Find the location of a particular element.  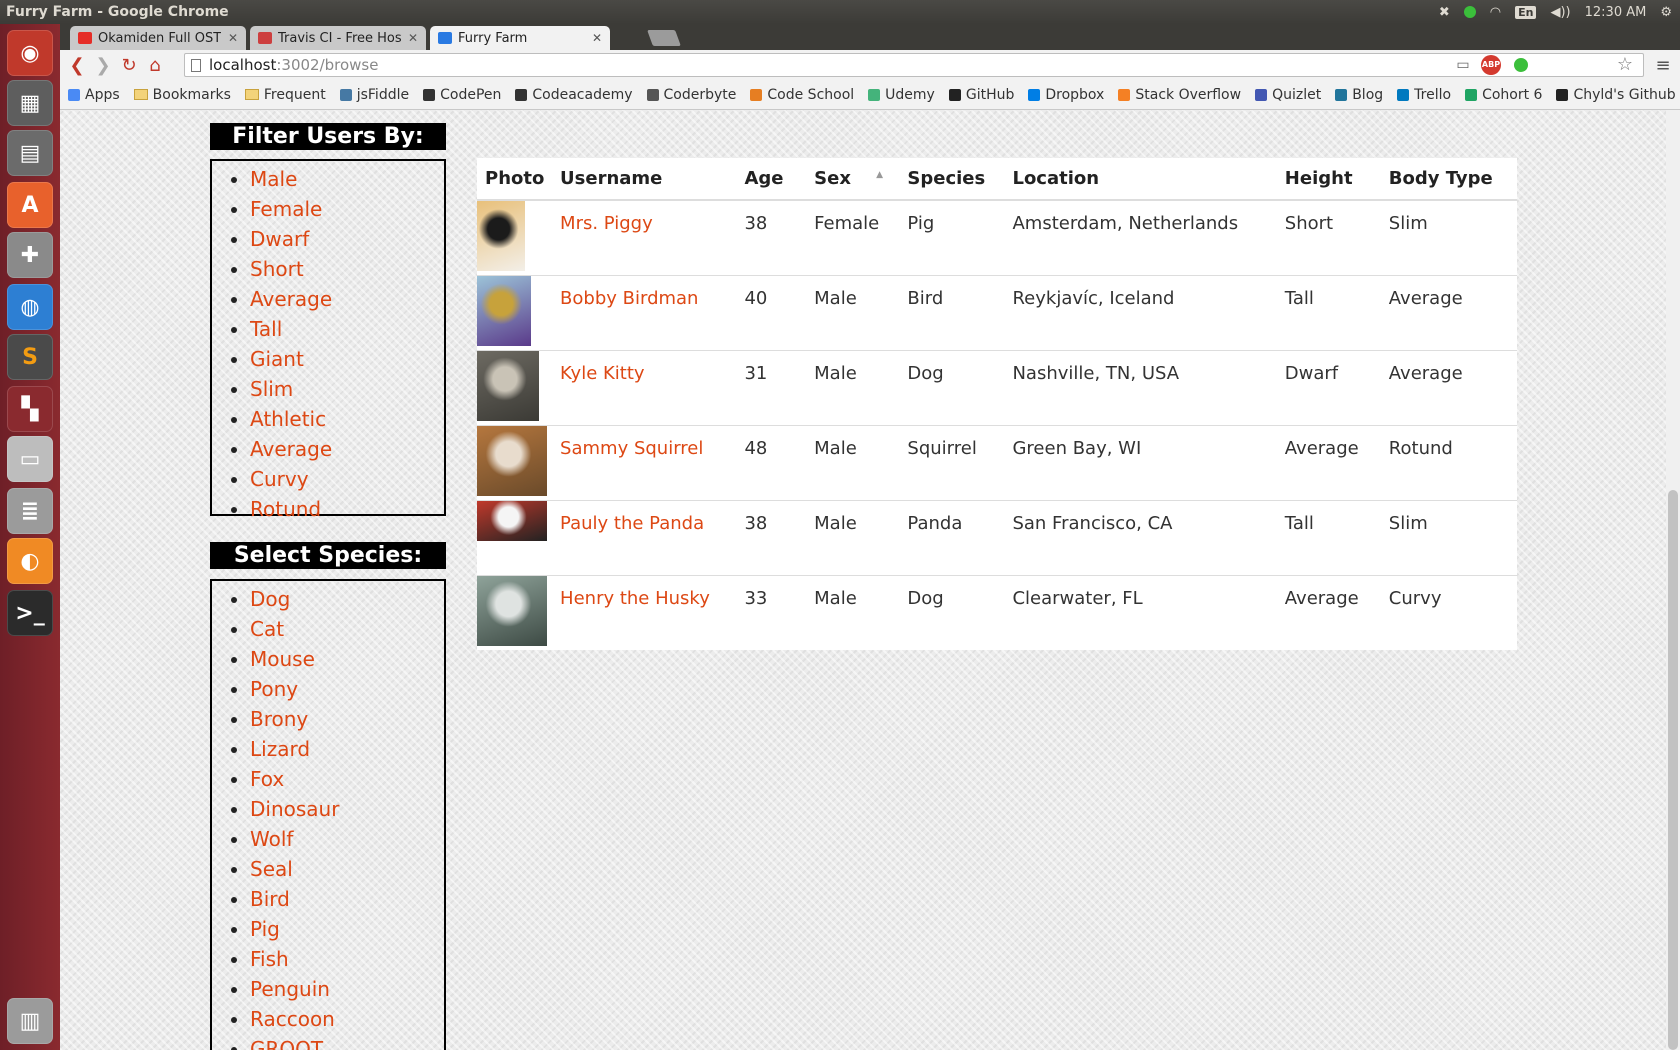

bookmark-frequent: Frequent is located at coordinates (285, 95).